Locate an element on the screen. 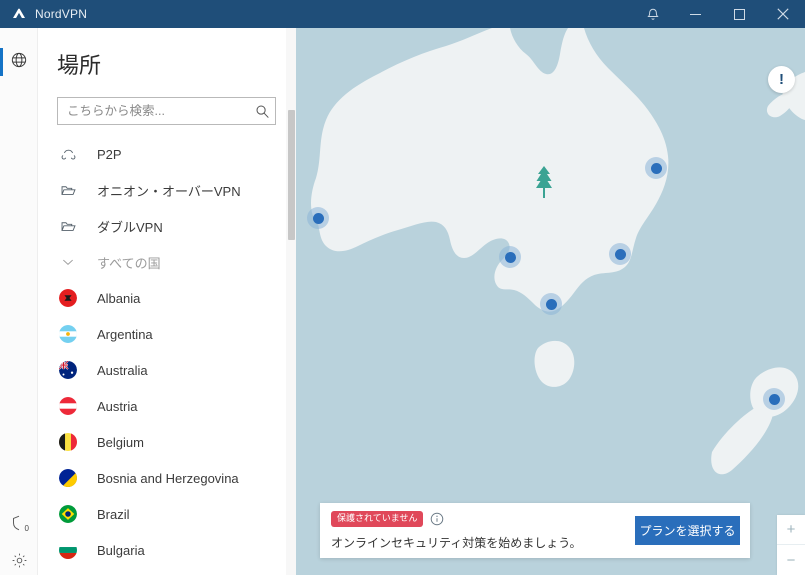  list-item-label: Australia is located at coordinates (122, 370).